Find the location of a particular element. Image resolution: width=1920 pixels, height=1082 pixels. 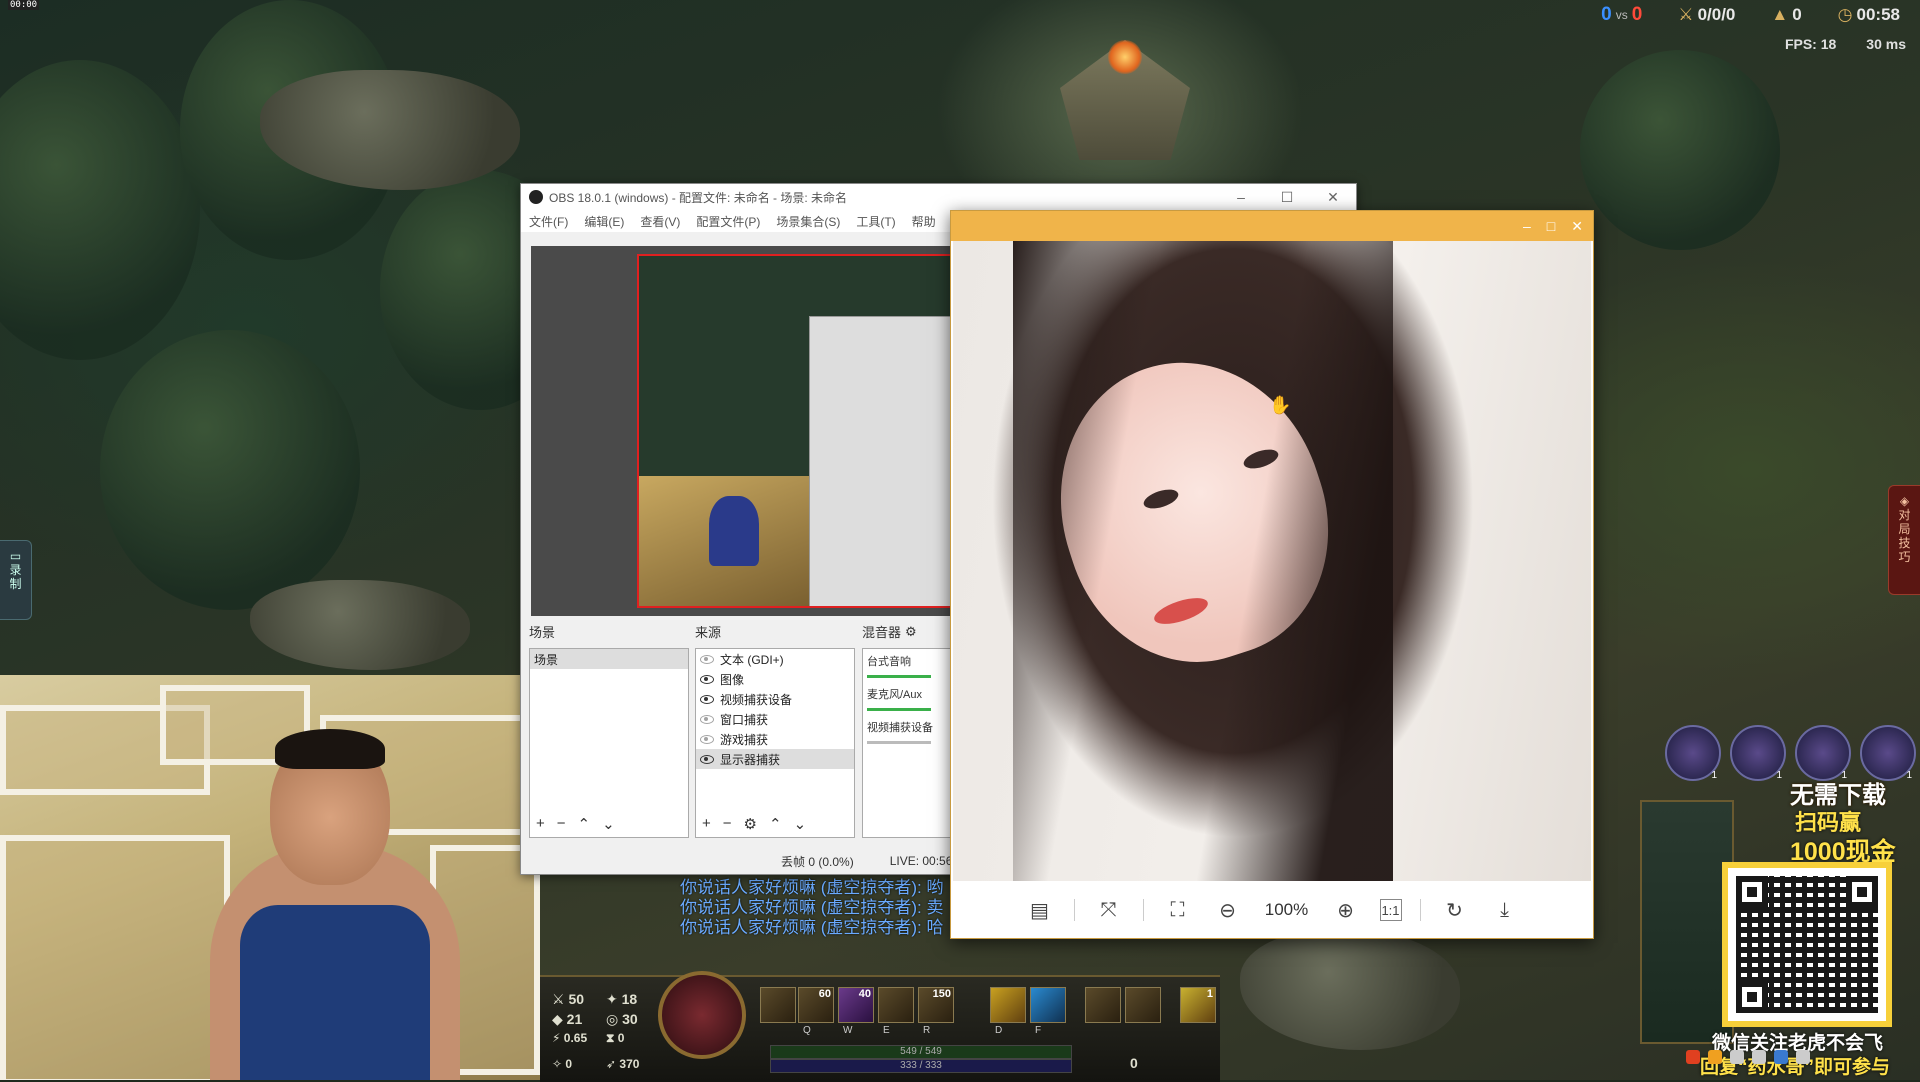

fps-value: 18 is located at coordinates (1828, 44).